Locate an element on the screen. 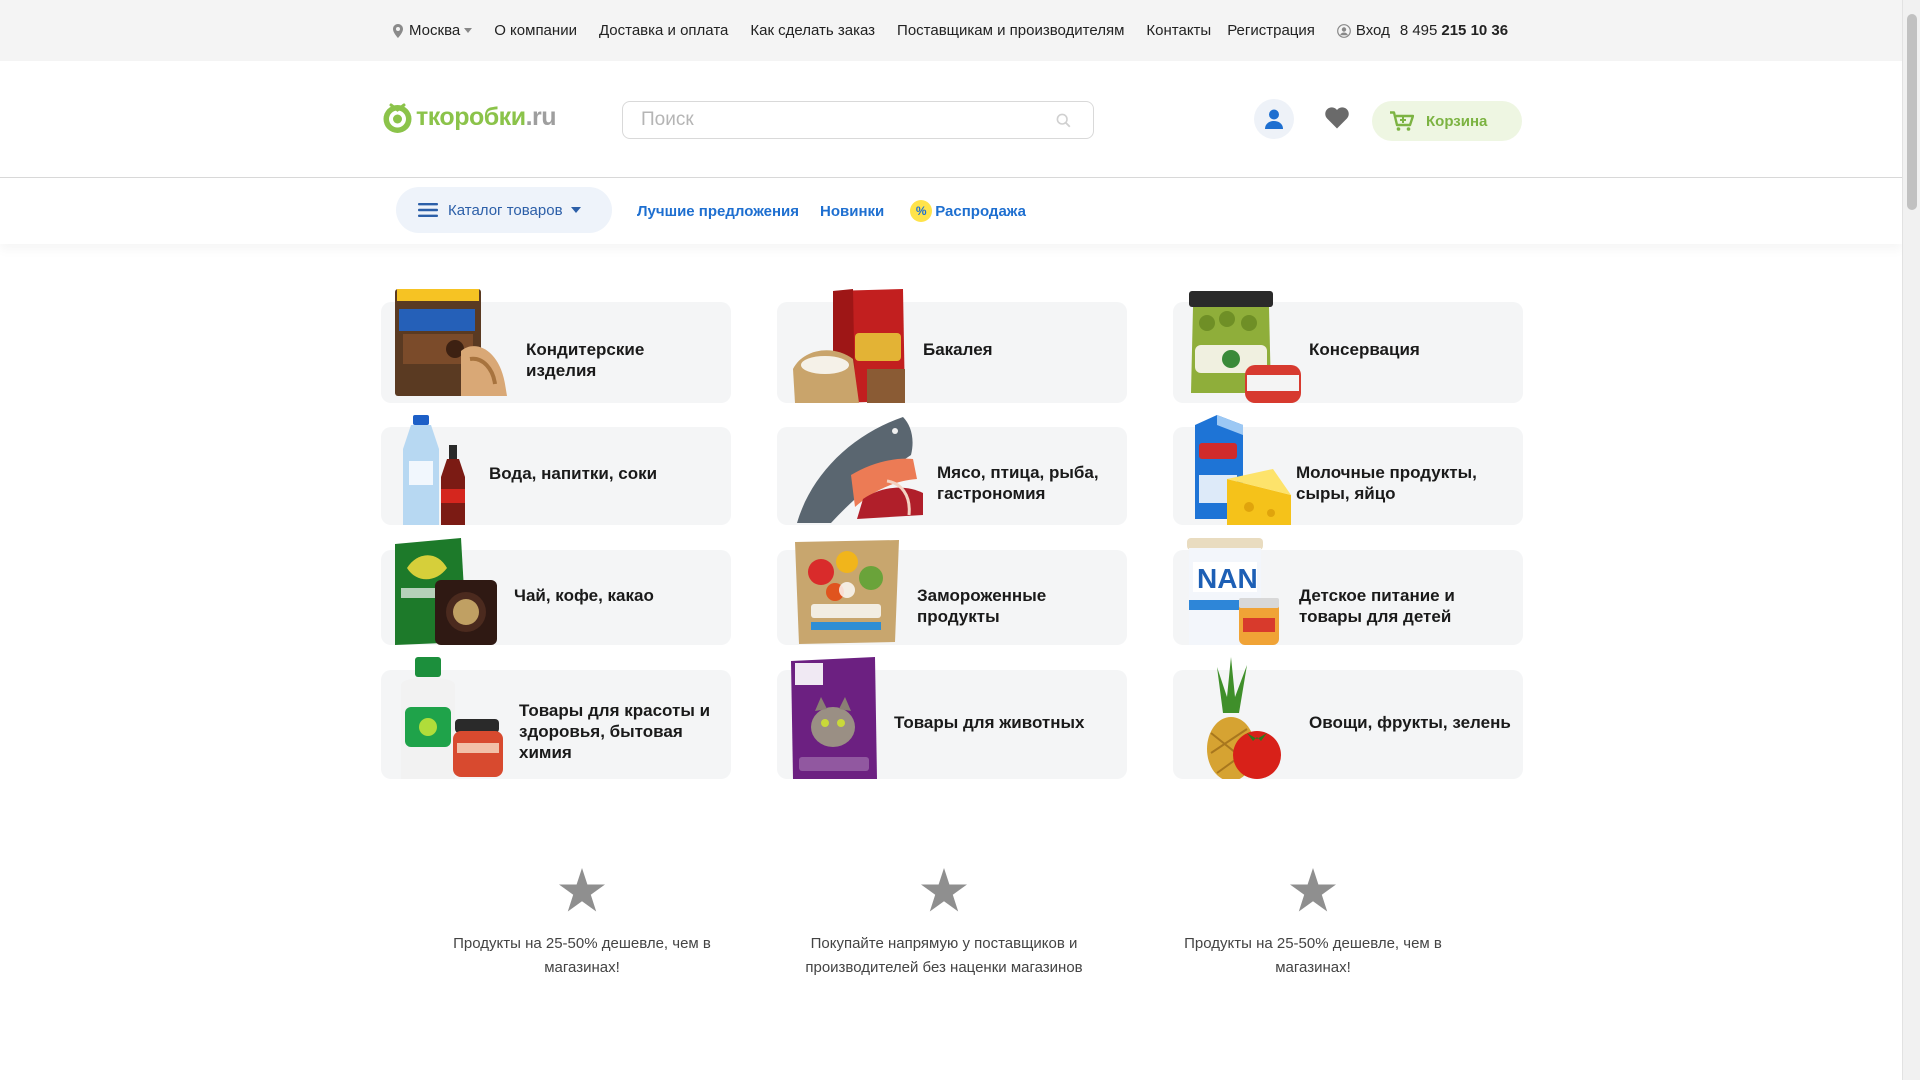 Image resolution: width=1920 pixels, height=1080 pixels. search-box is located at coordinates (858, 120).